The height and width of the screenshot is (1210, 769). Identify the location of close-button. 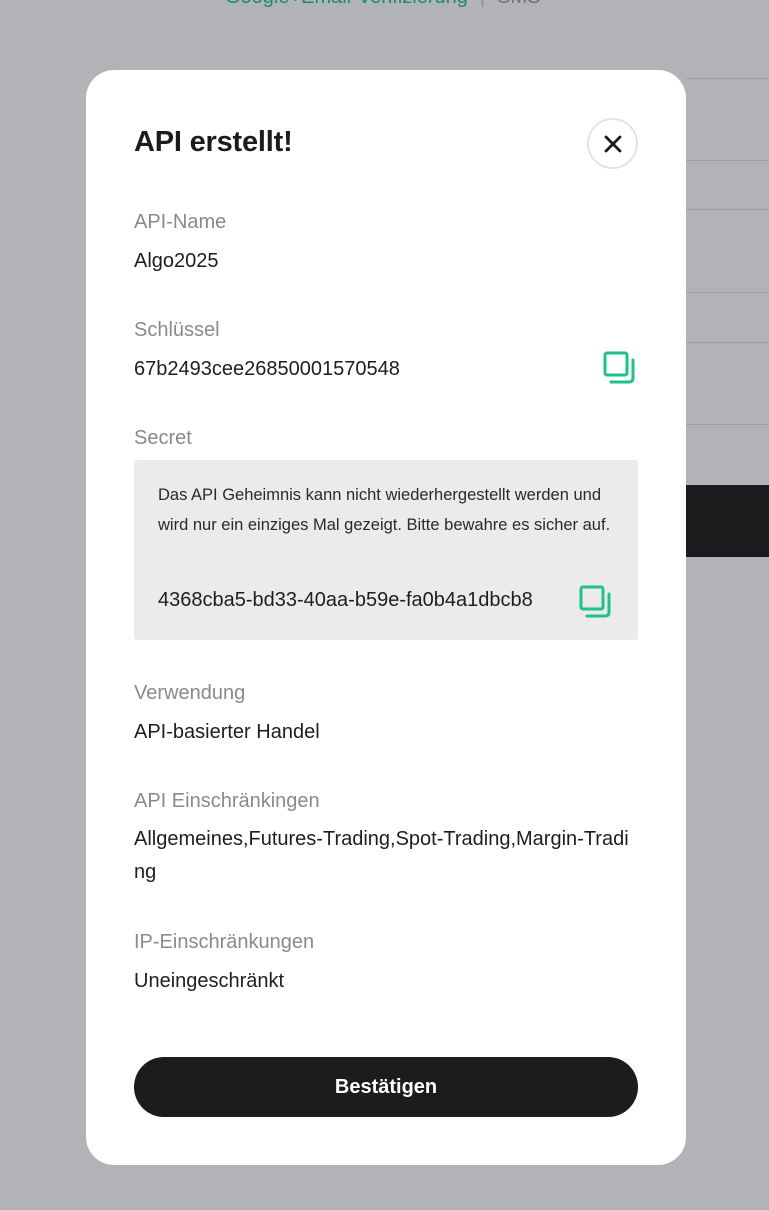
(612, 143).